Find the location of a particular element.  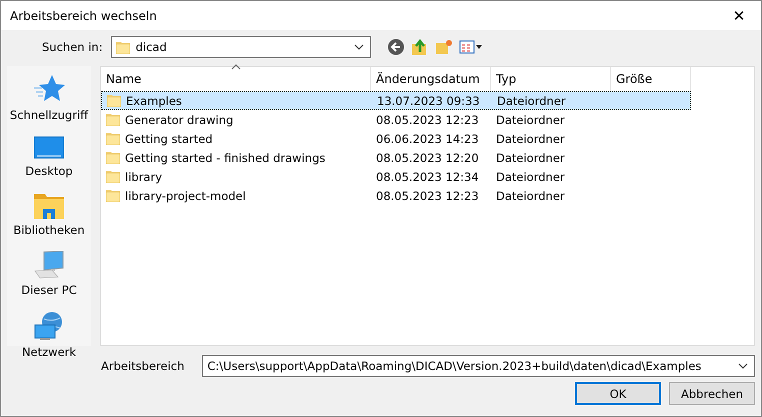

workspace-dropdown: C:\Users\support\AppData\Roaming\DICAD\Version.2023+build\daten\dicad\Examples is located at coordinates (478, 366).